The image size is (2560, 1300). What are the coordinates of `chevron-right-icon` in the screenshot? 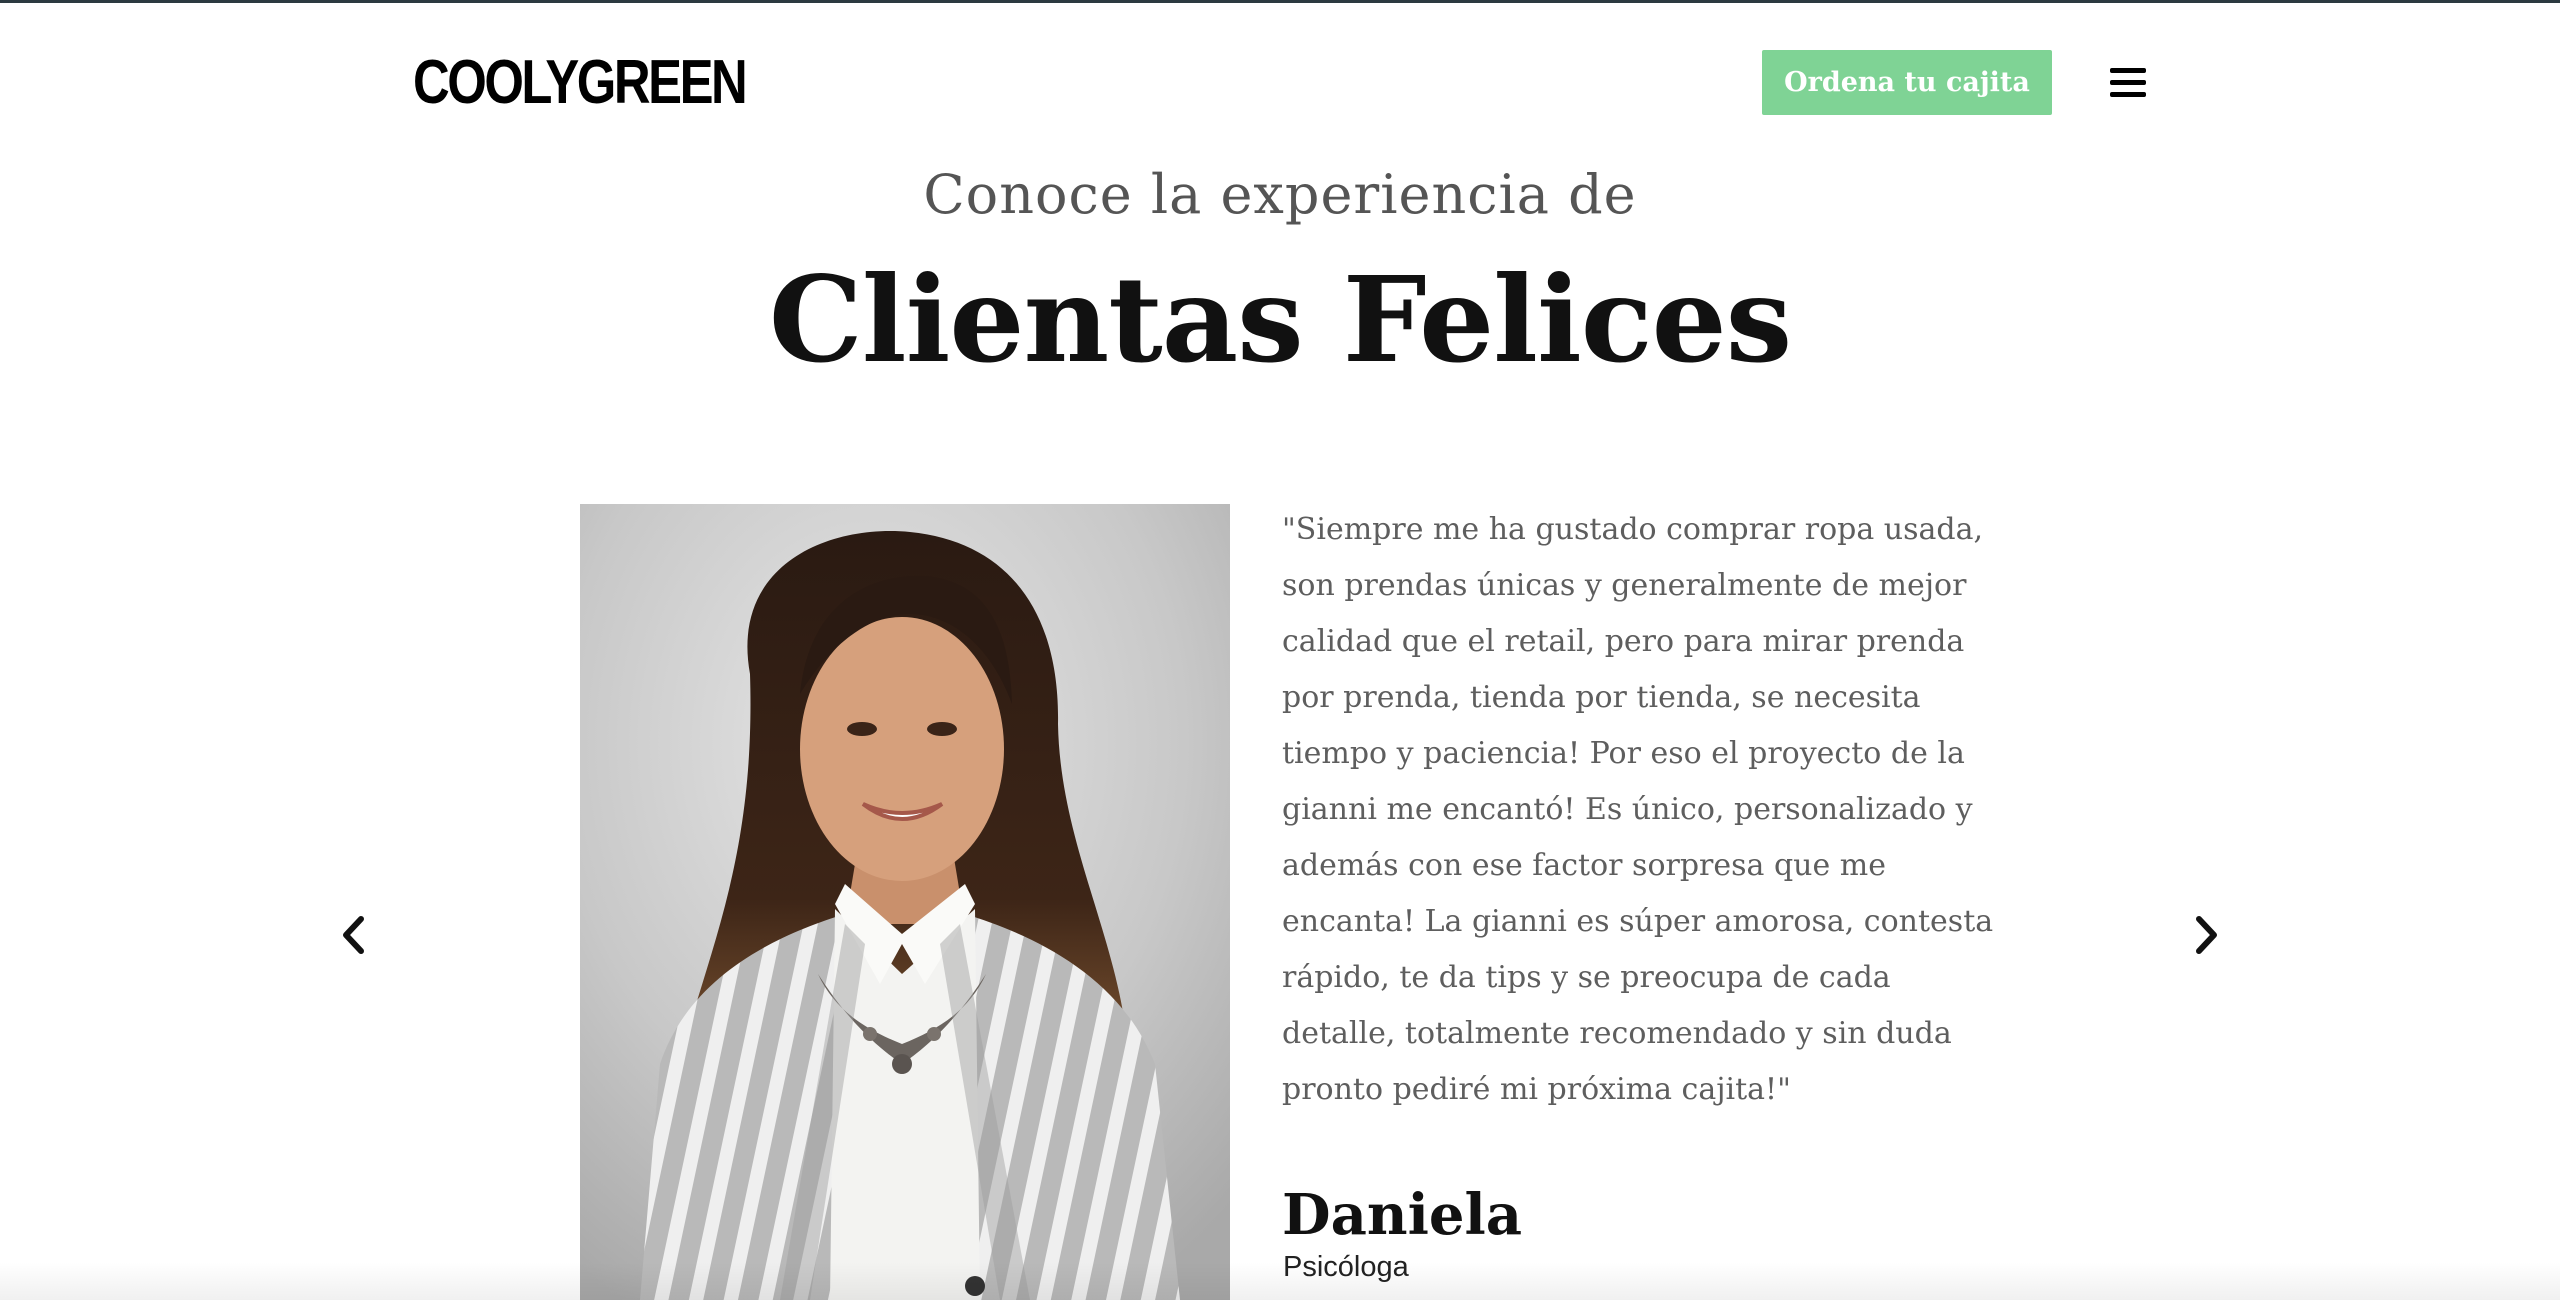 It's located at (2206, 935).